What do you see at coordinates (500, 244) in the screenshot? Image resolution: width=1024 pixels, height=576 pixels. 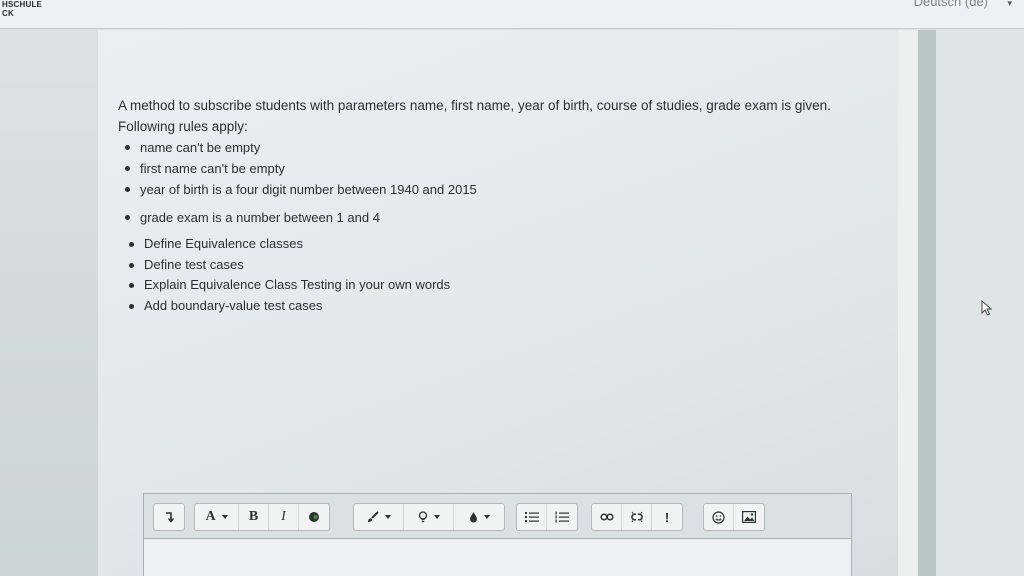 I see `list-item: Define Equivalence classes` at bounding box center [500, 244].